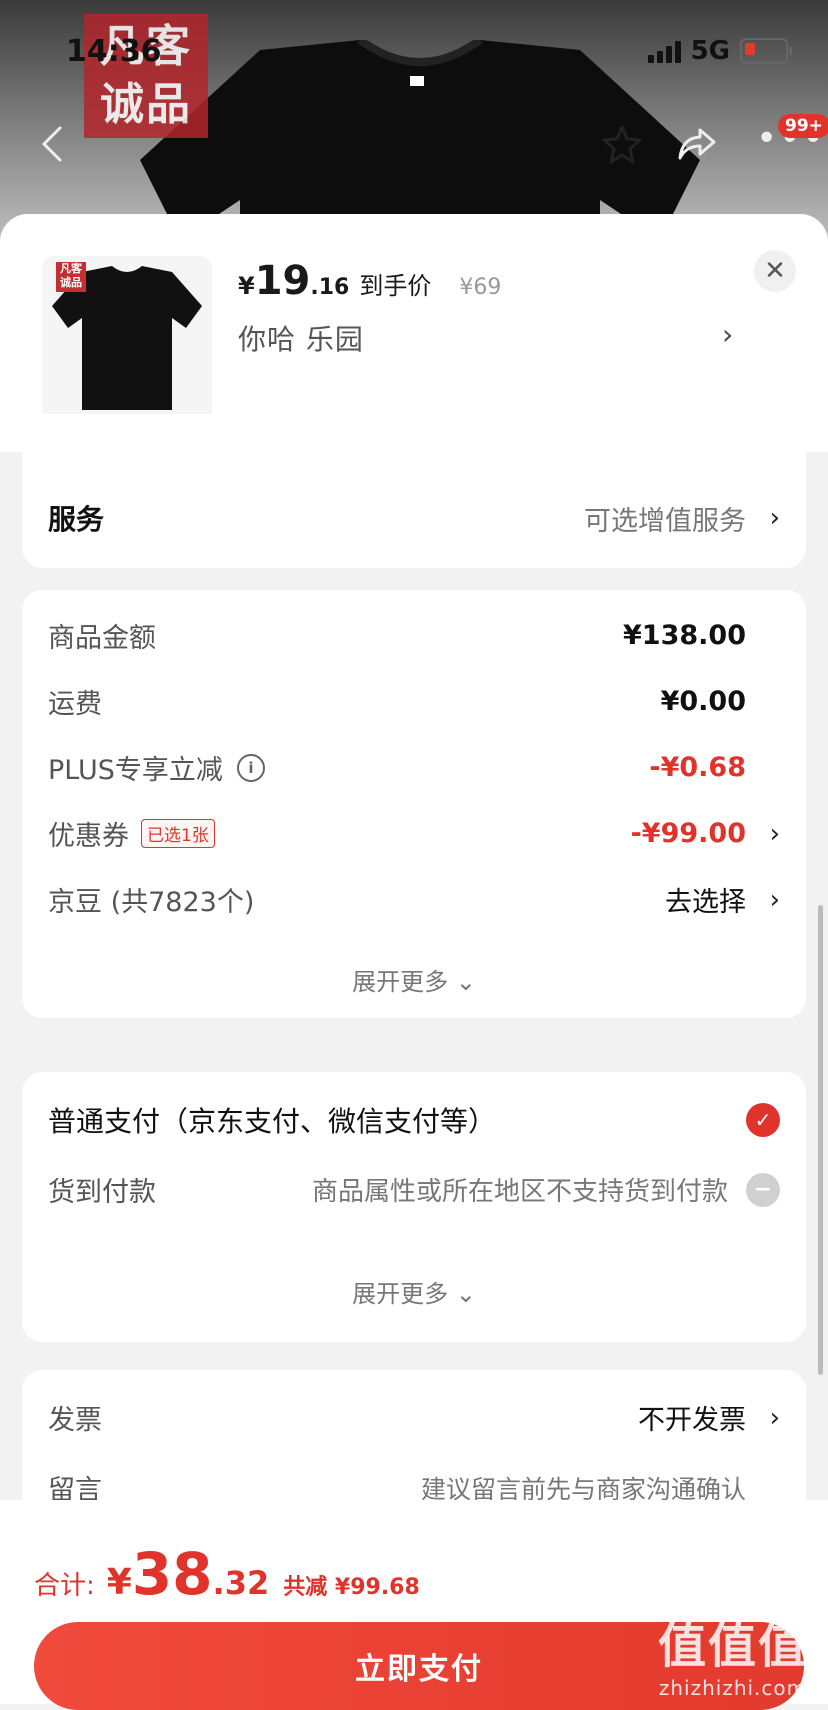  What do you see at coordinates (664, 51) in the screenshot?
I see `signal-icon` at bounding box center [664, 51].